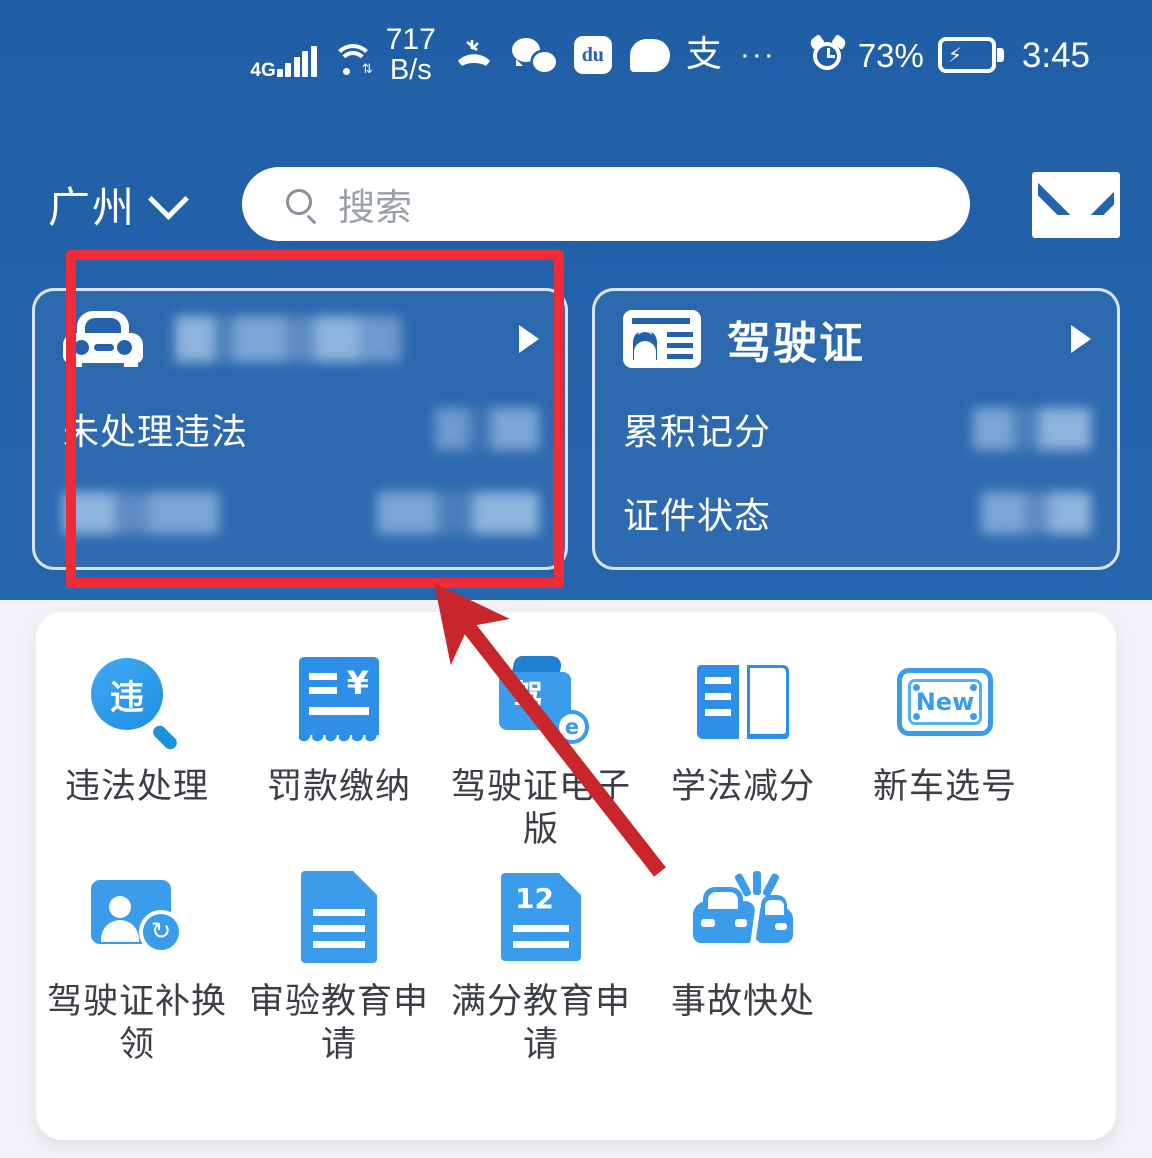 Image resolution: width=1152 pixels, height=1158 pixels. I want to click on city-name-label: 广州, so click(92, 207).